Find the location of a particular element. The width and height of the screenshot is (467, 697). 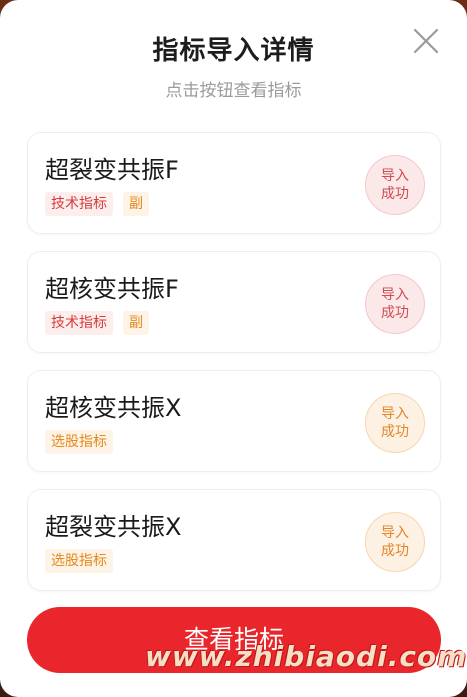

indicator-name: 超核变共振F is located at coordinates (112, 289).